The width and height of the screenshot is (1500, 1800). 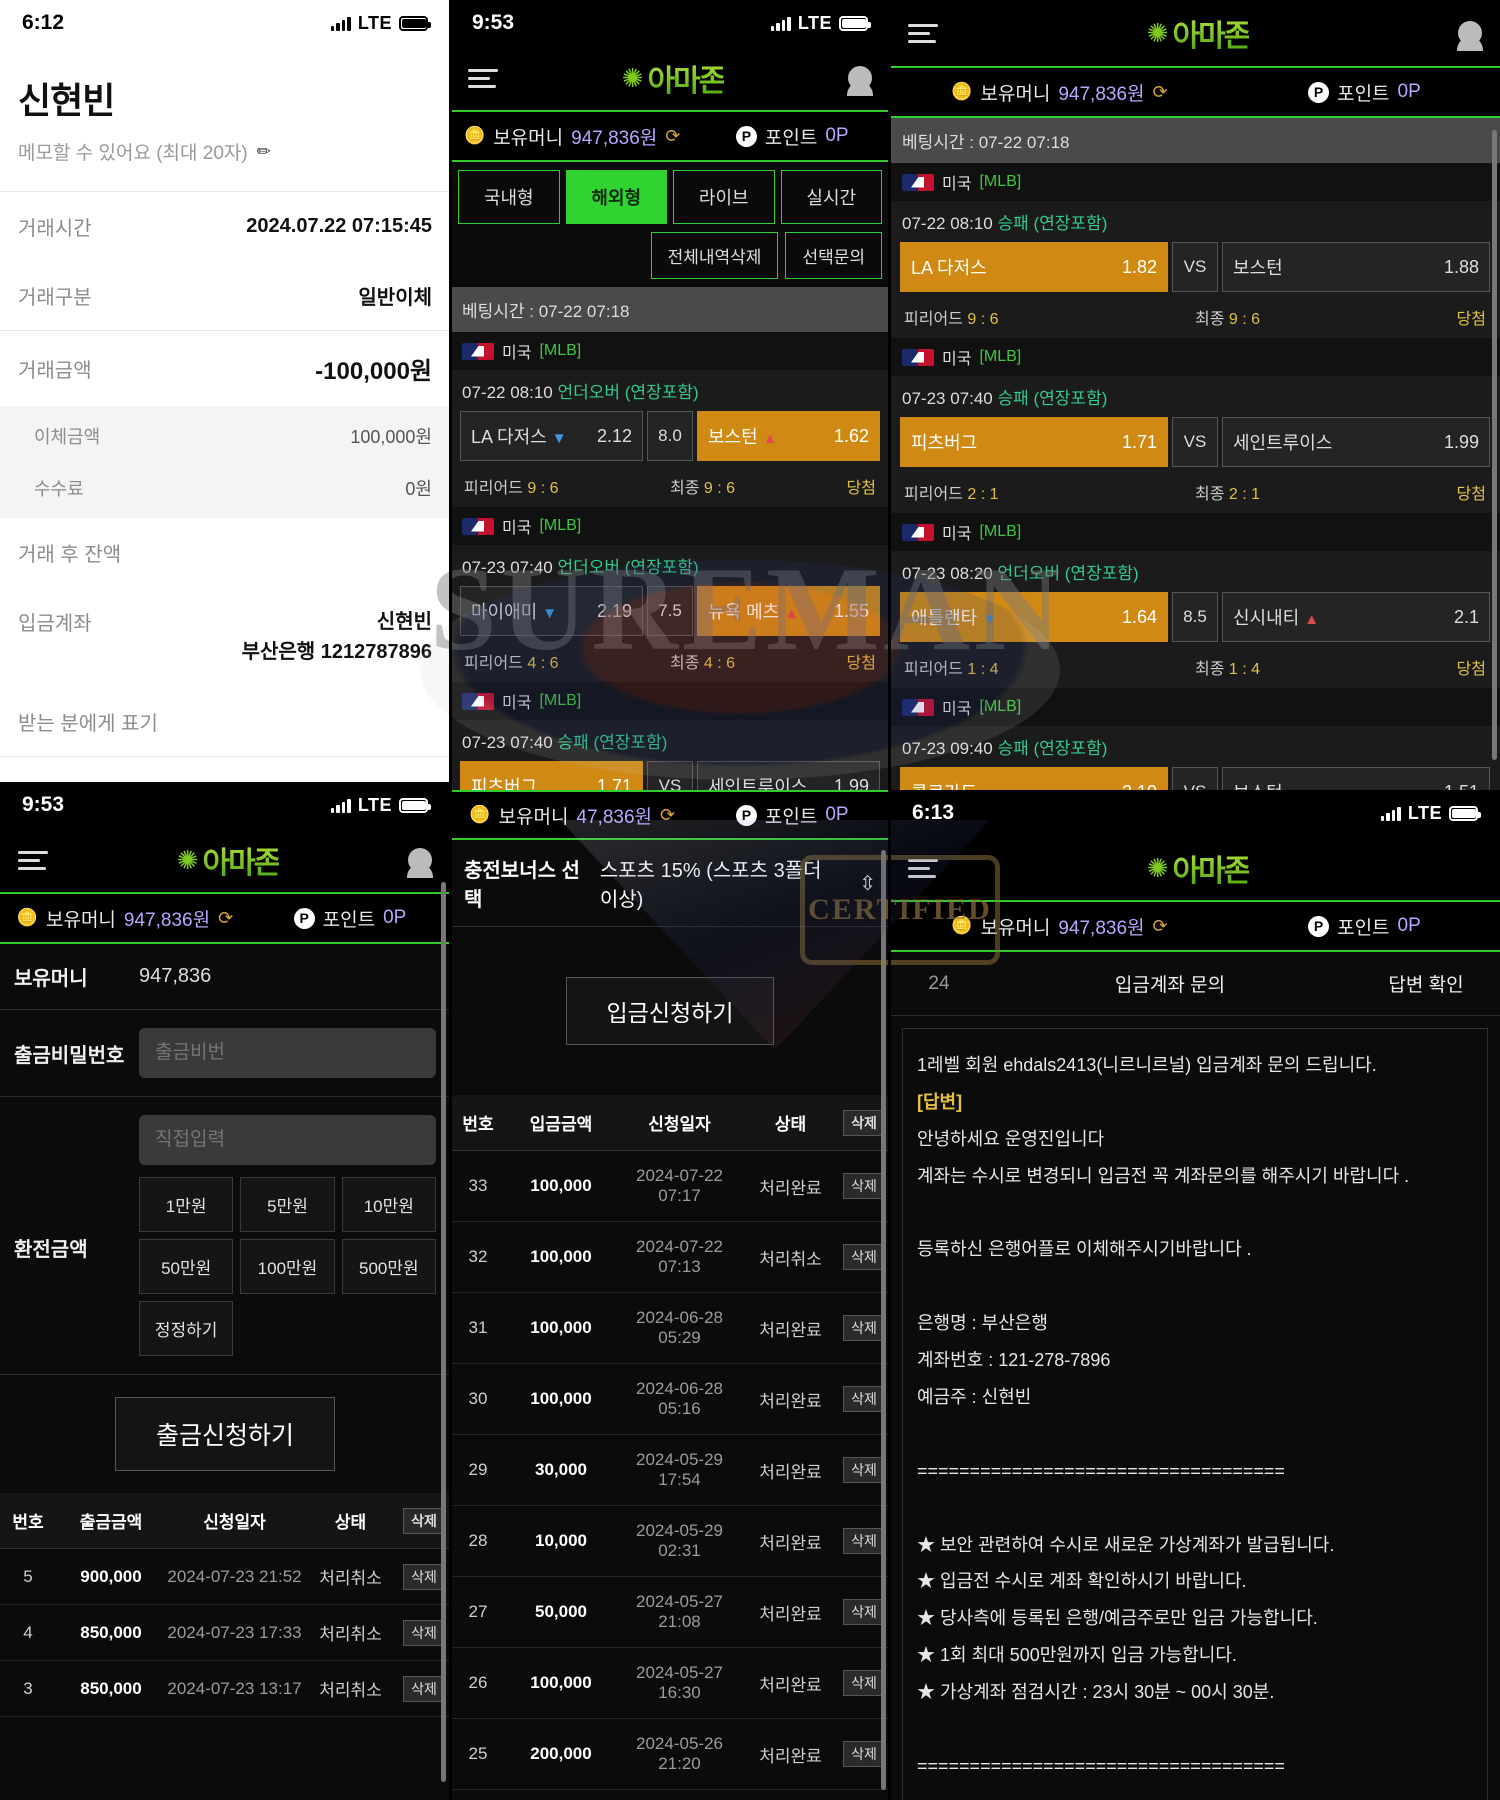 What do you see at coordinates (947, 748) in the screenshot?
I see `match-time: 07-23 09:40` at bounding box center [947, 748].